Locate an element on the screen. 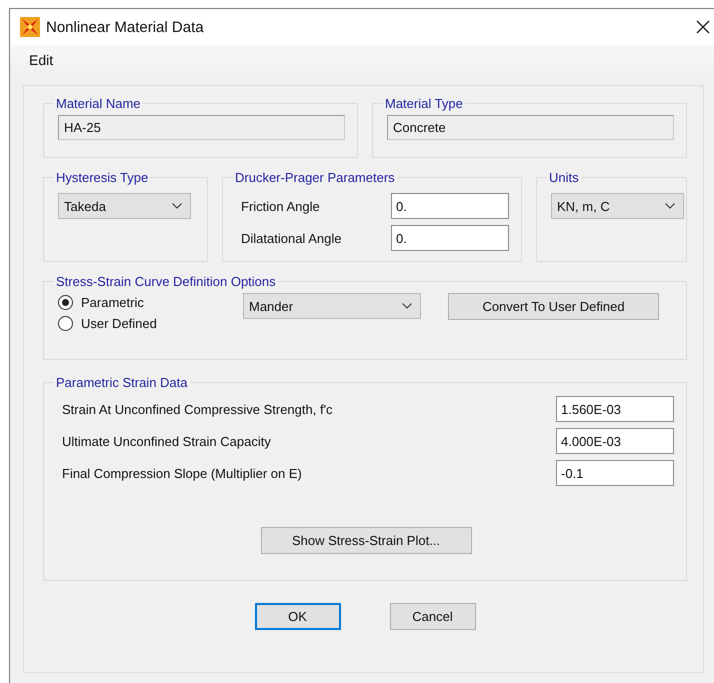 Image resolution: width=714 pixels, height=683 pixels. radio-option: Parametric is located at coordinates (150, 302).